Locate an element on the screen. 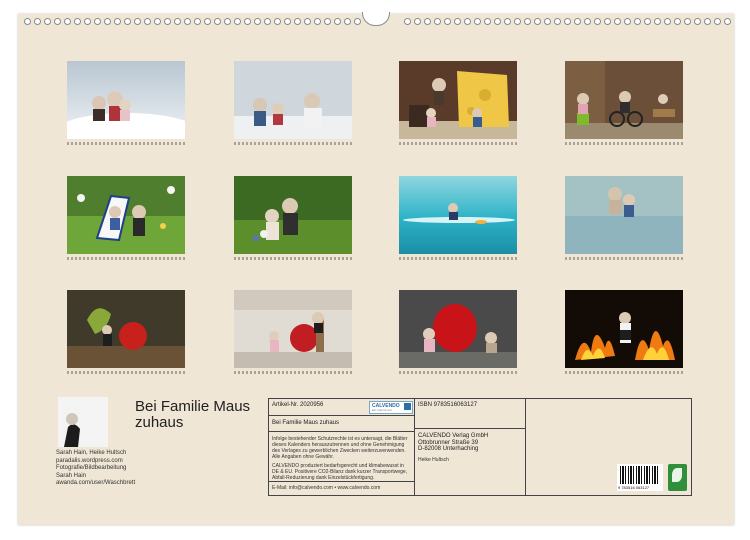 This screenshot has height=540, width=750. calendar-title: Bei Familie Maus zuhaus is located at coordinates (193, 414).